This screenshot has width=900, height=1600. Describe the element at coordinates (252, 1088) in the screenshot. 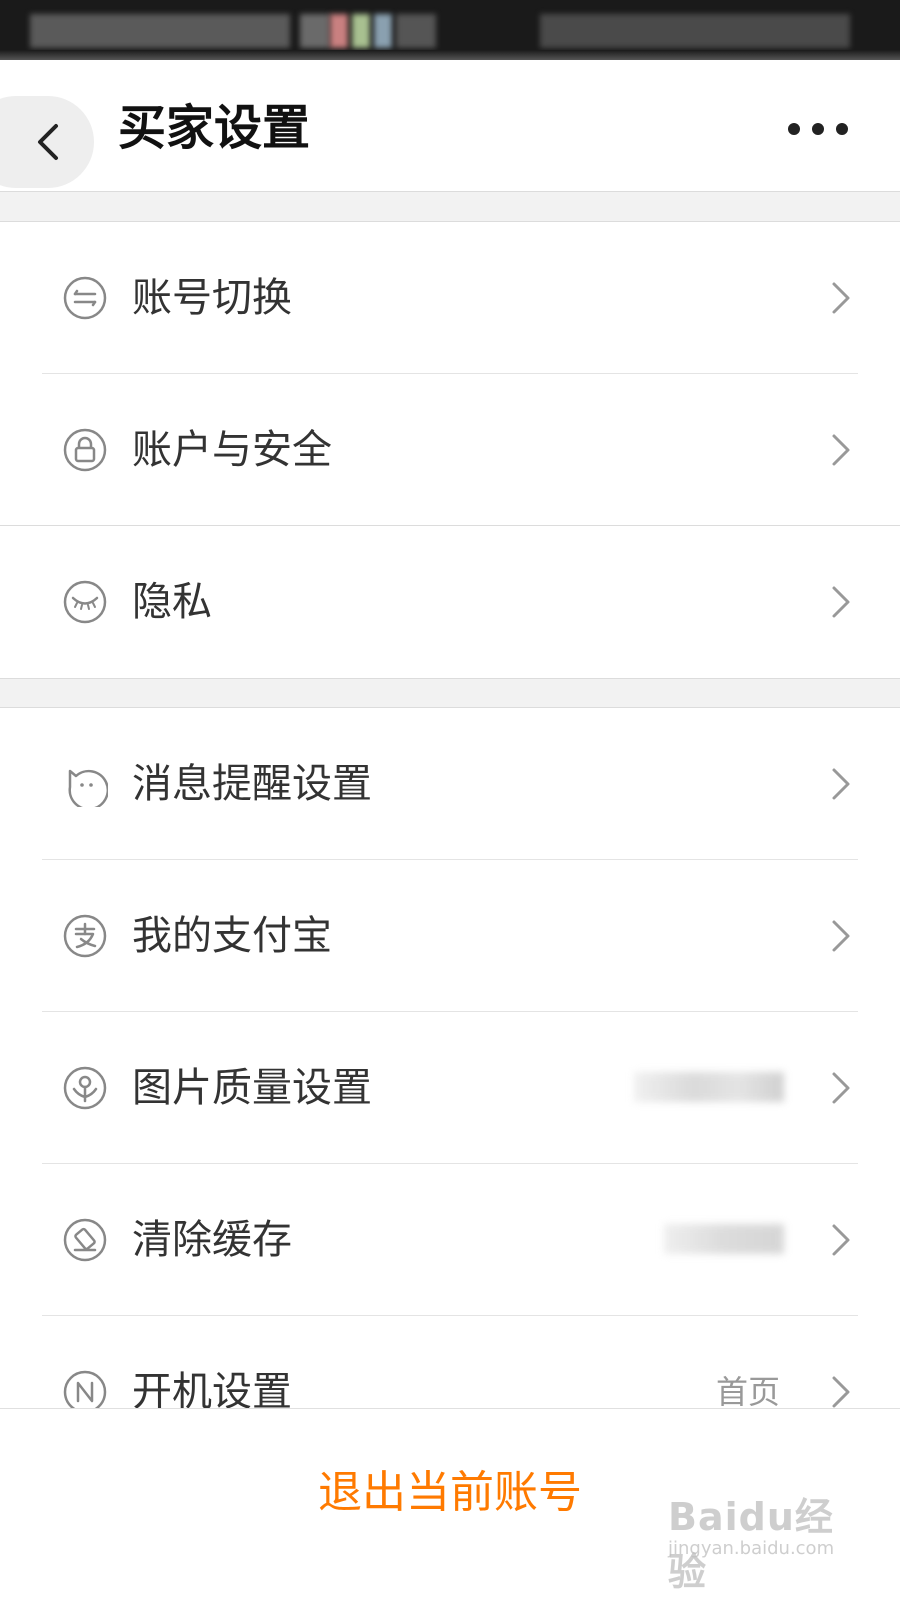

I see `settings-item-label: 图片质量设置` at that location.